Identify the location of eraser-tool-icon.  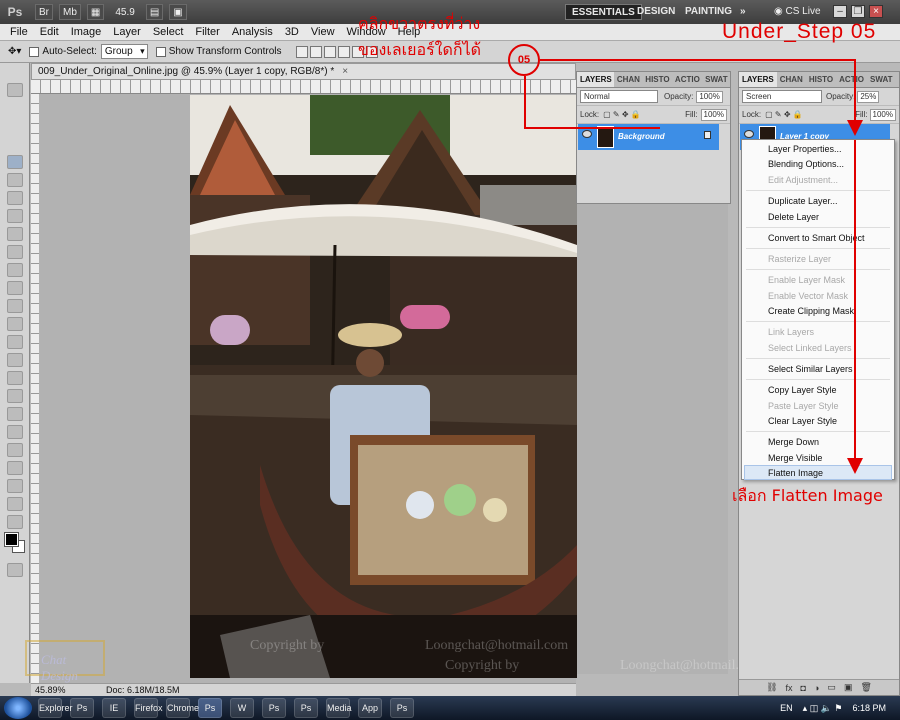
(15, 342).